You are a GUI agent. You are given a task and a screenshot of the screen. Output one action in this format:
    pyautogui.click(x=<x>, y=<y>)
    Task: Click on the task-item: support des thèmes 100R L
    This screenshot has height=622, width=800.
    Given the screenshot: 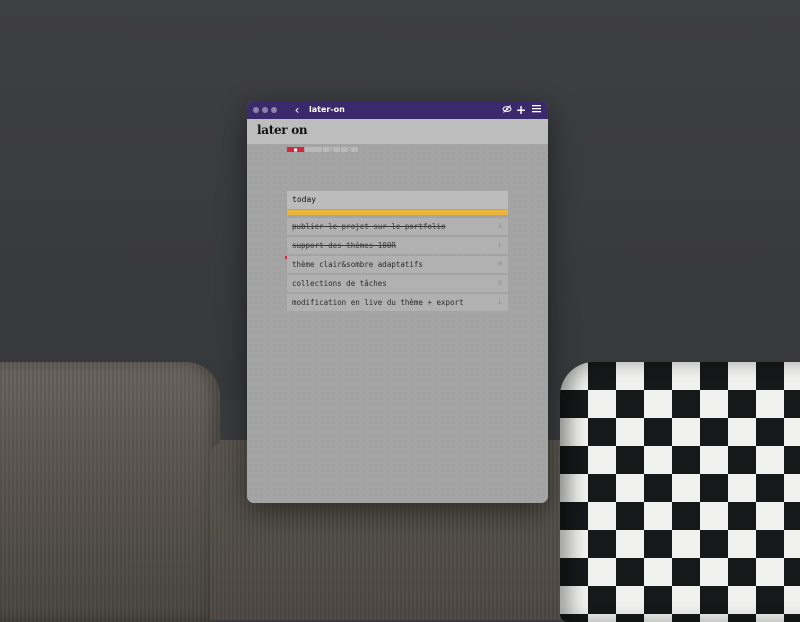 What is the action you would take?
    pyautogui.click(x=397, y=245)
    